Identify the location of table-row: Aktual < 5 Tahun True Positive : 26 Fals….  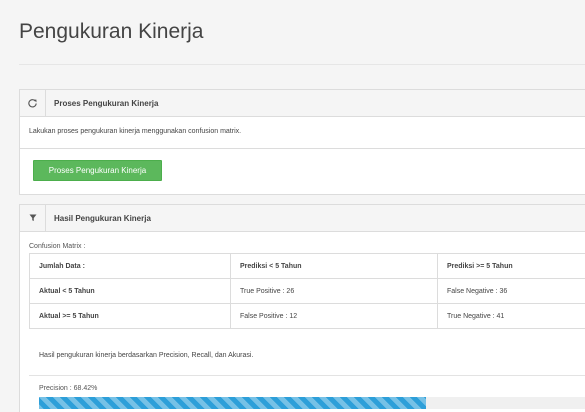
(307, 291).